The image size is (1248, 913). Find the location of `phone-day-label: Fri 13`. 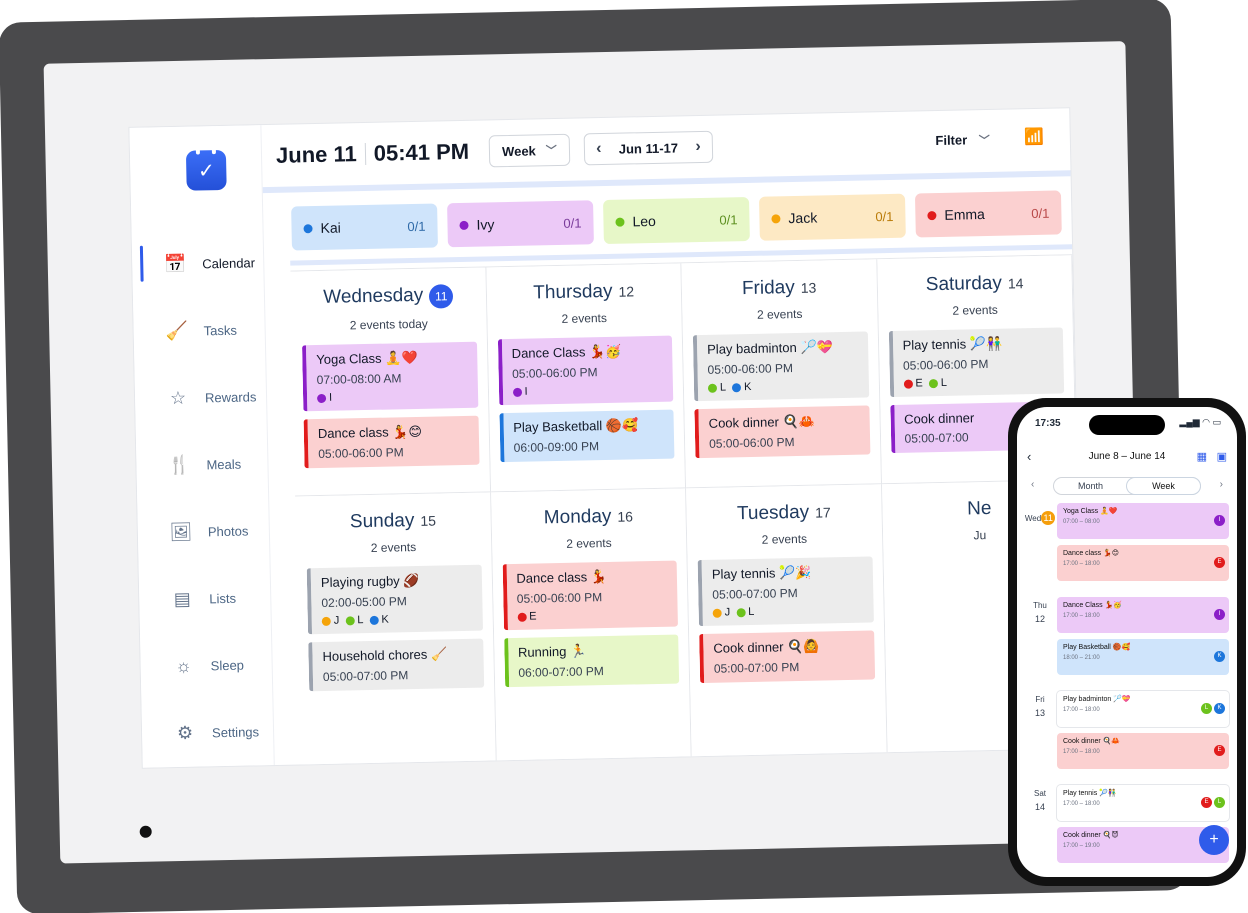

phone-day-label: Fri 13 is located at coordinates (1040, 733).